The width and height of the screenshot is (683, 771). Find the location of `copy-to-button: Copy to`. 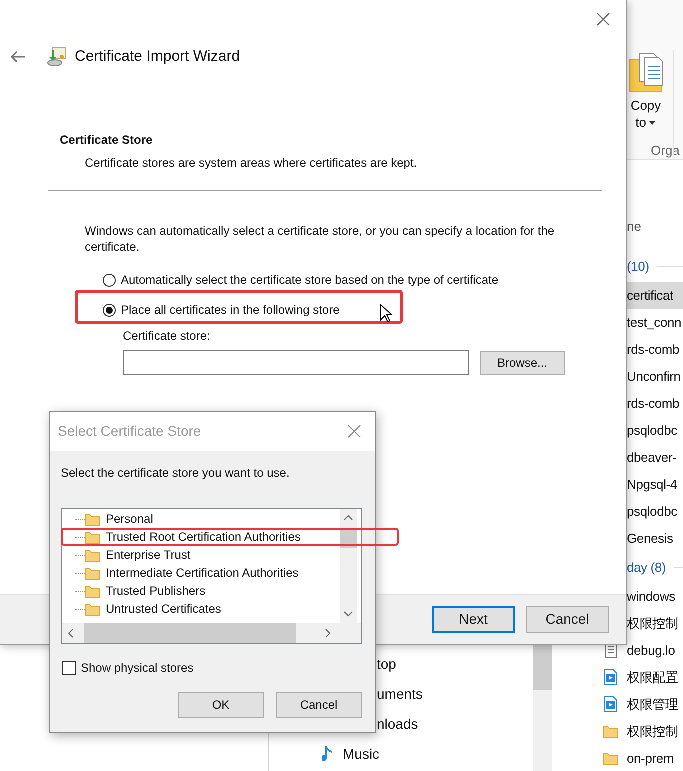

copy-to-button: Copy to is located at coordinates (646, 91).